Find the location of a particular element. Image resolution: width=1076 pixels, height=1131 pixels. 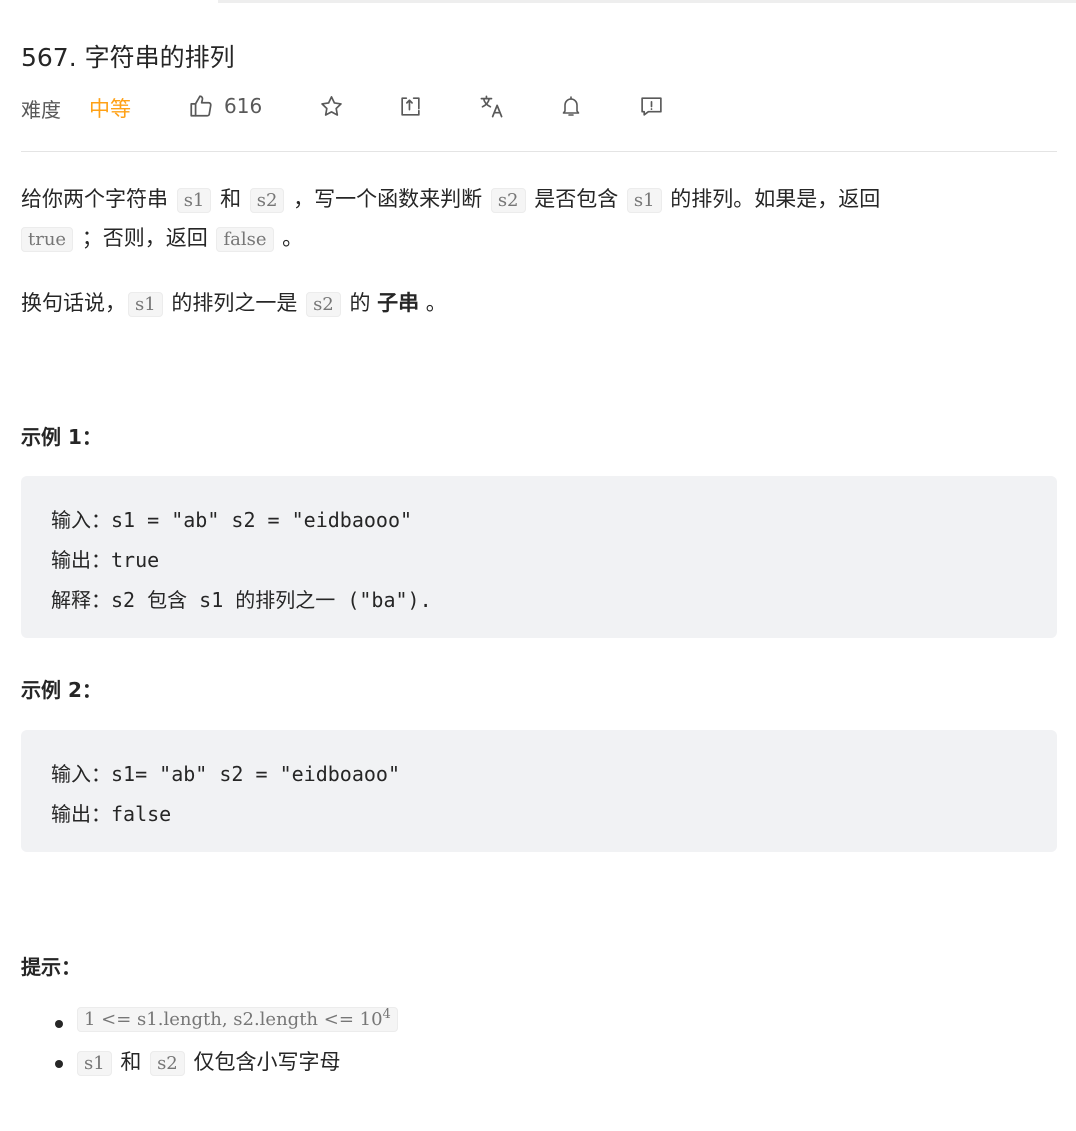

star-icon is located at coordinates (331, 106).